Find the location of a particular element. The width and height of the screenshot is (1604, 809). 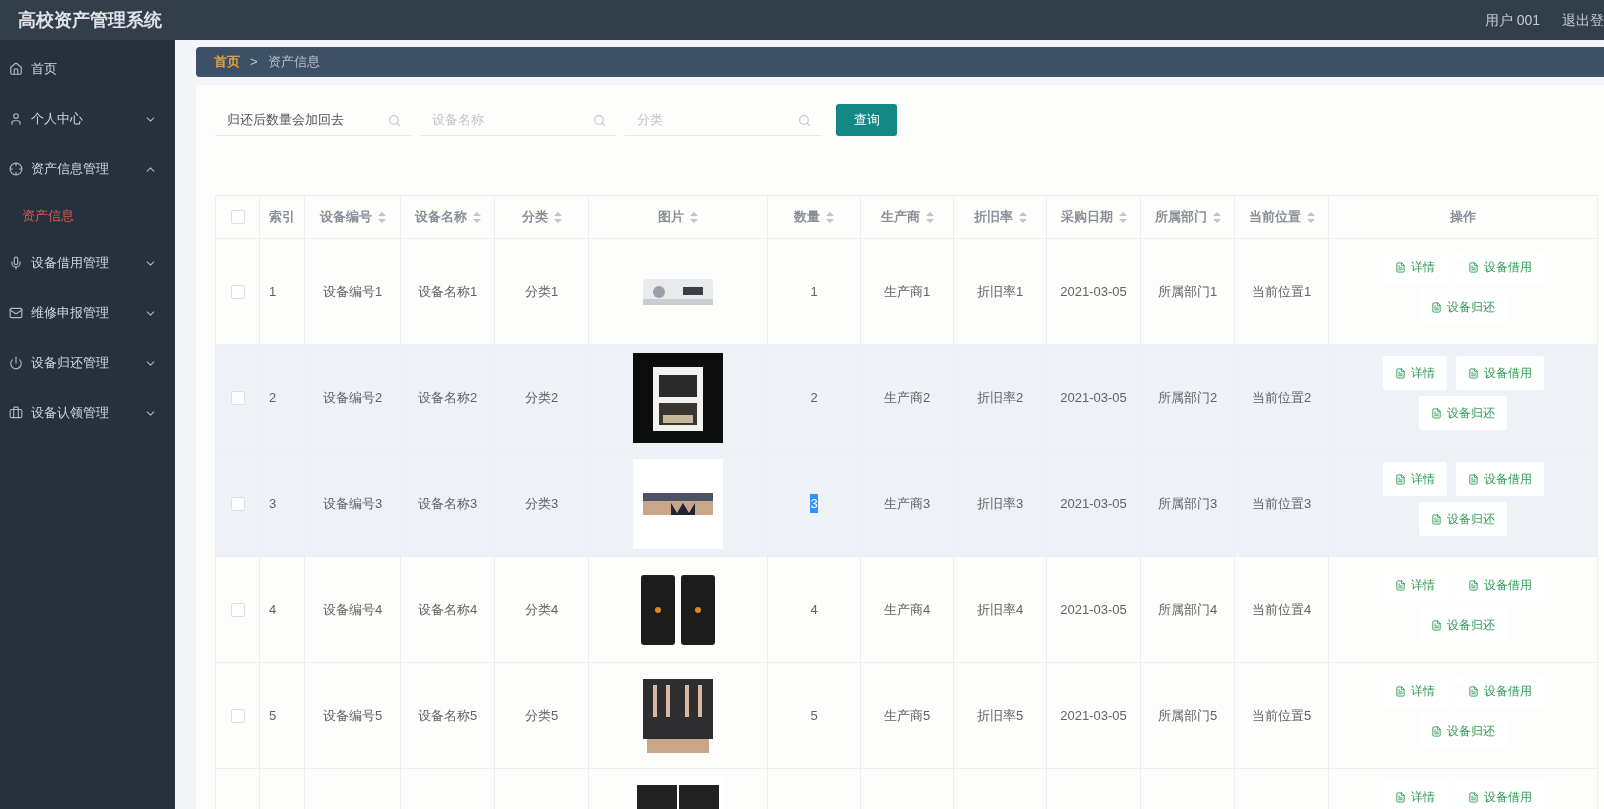

table-cell-text: 生产商3 is located at coordinates (907, 503).